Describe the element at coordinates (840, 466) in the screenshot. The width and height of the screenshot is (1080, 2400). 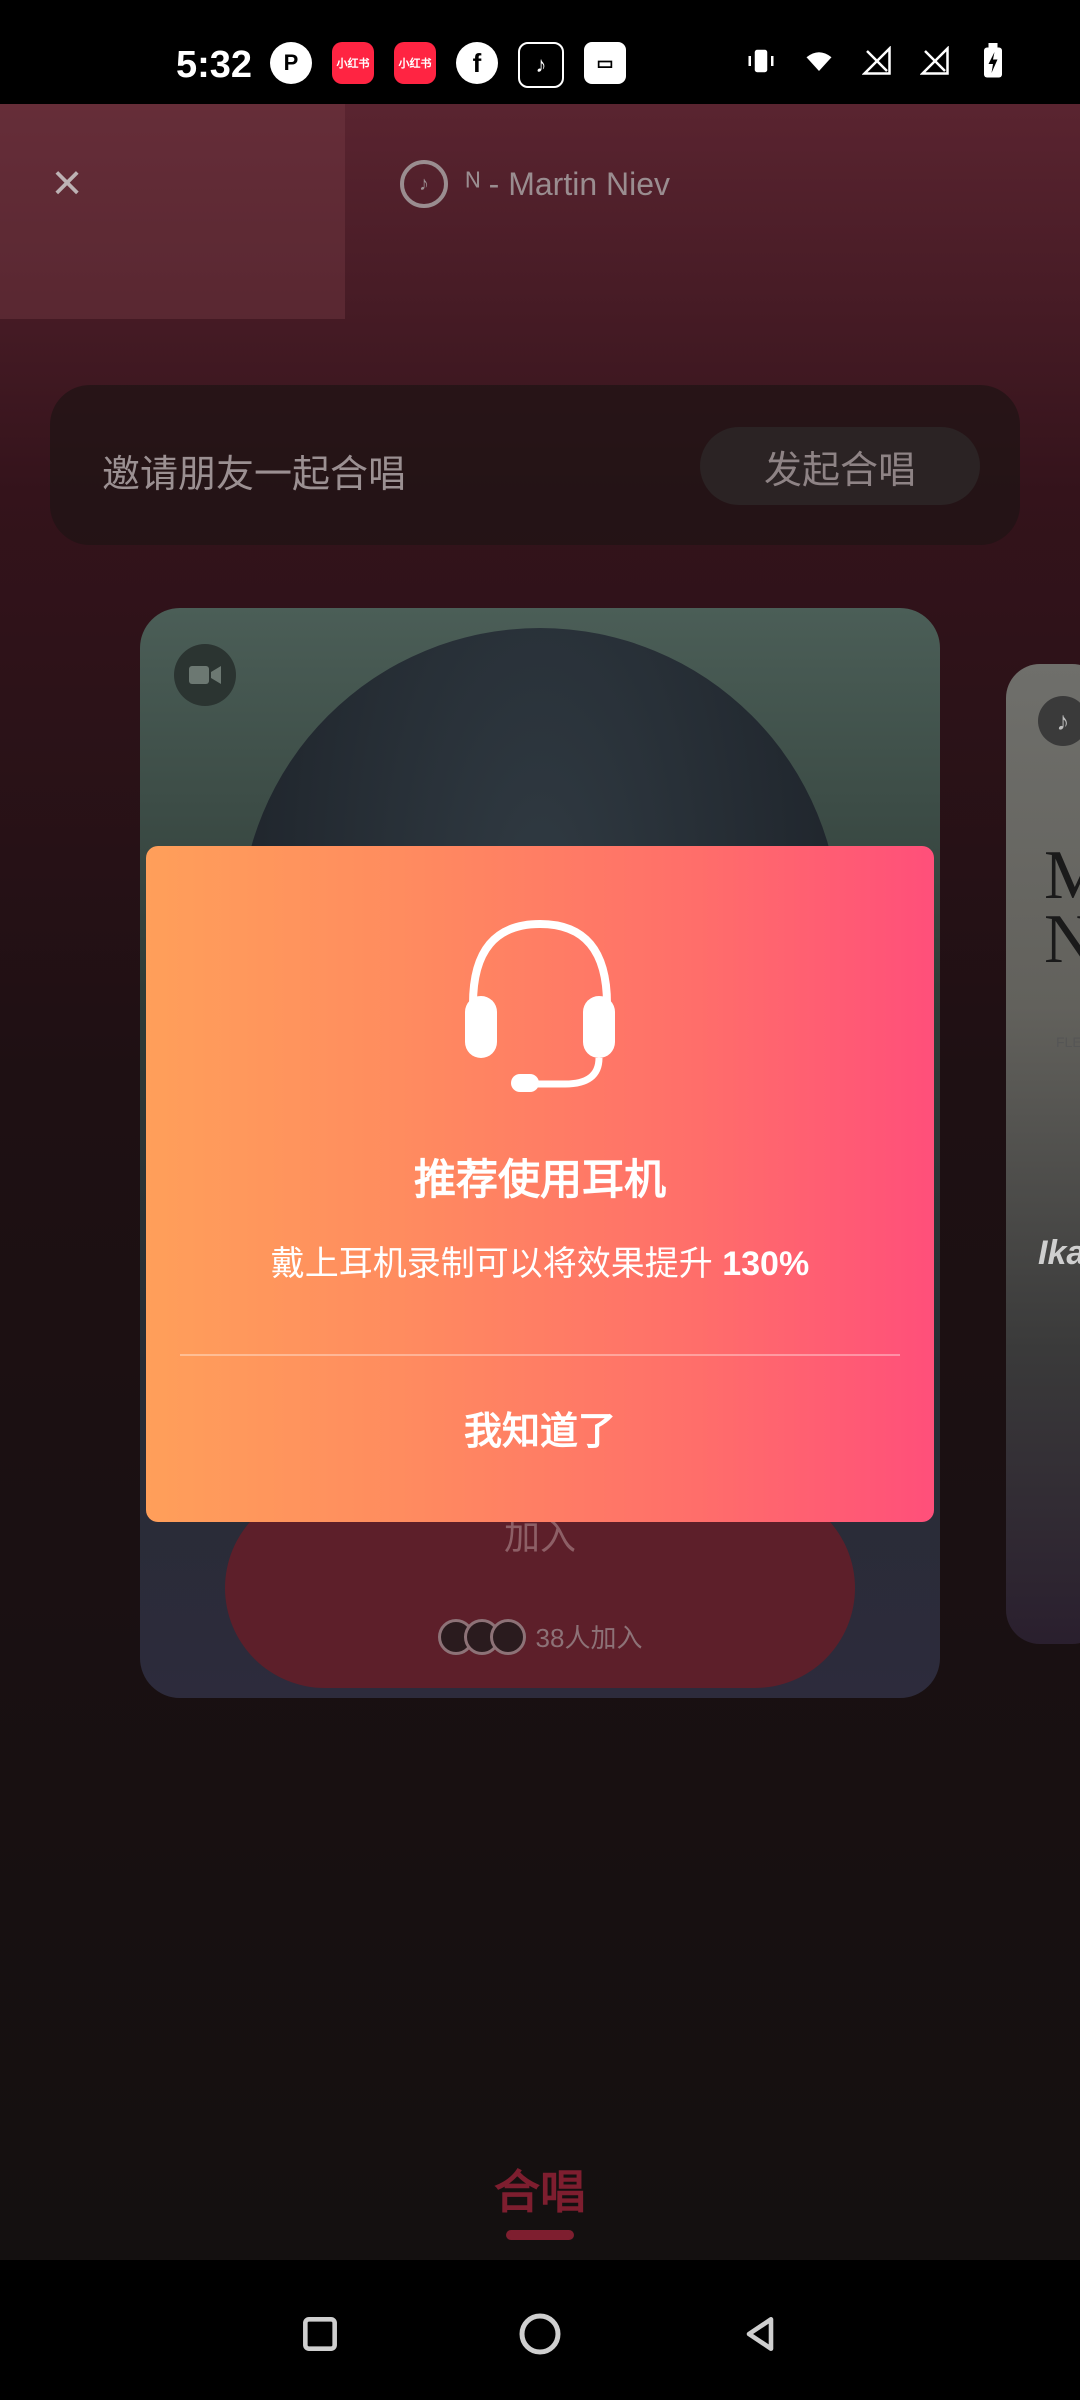
I see `start-chorus-button: 发起合唱` at that location.